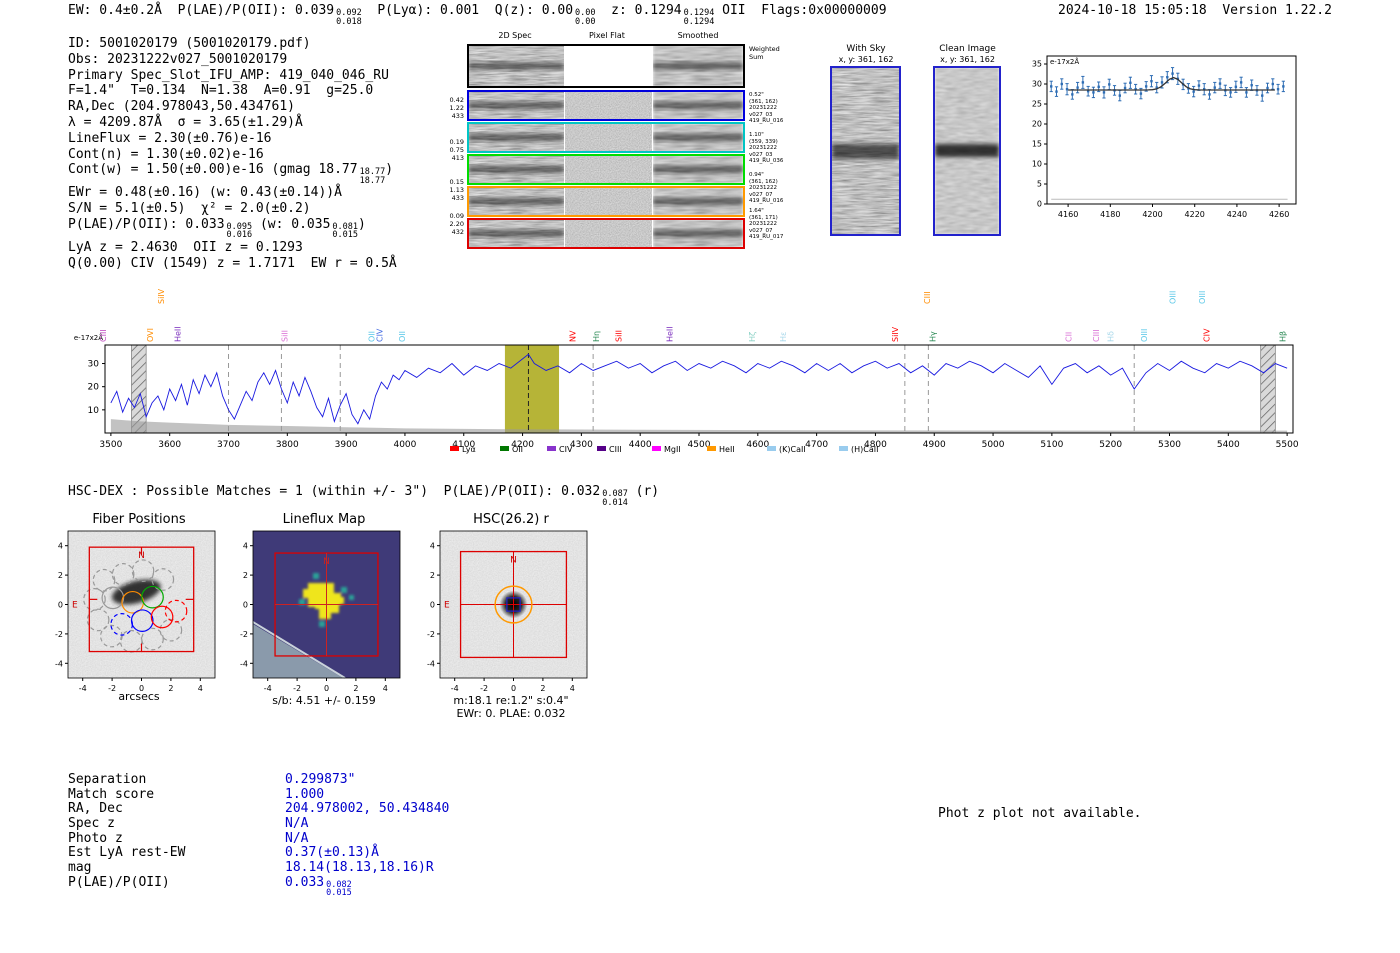 This screenshot has width=1400, height=953. Describe the element at coordinates (221, 91) in the screenshot. I see `info-line: F=1.4" T=0.134 N=1.38 A=0.91 g=25.0` at that location.